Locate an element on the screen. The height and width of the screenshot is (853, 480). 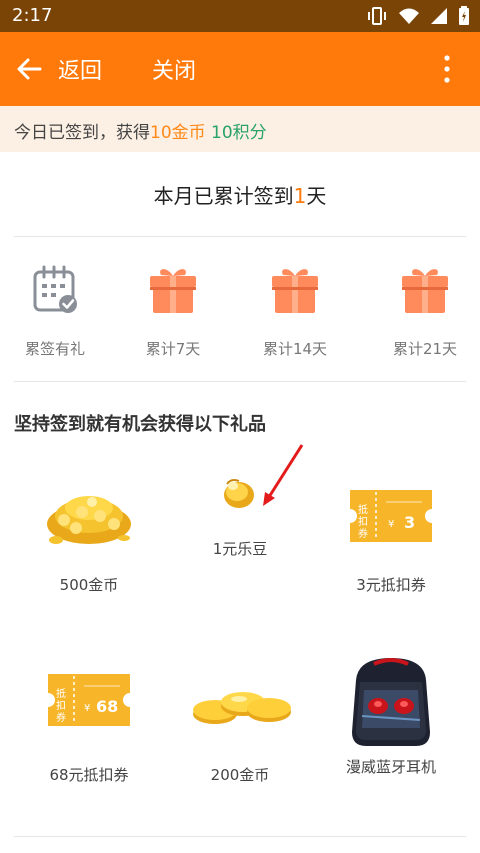
sign-in-notice: 今日已签到，获得10金币 10积分 is located at coordinates (240, 129).